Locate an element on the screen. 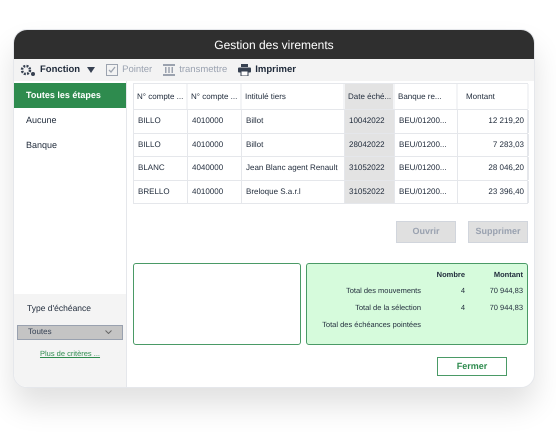  table-cell: 7 283,03 is located at coordinates (493, 145).